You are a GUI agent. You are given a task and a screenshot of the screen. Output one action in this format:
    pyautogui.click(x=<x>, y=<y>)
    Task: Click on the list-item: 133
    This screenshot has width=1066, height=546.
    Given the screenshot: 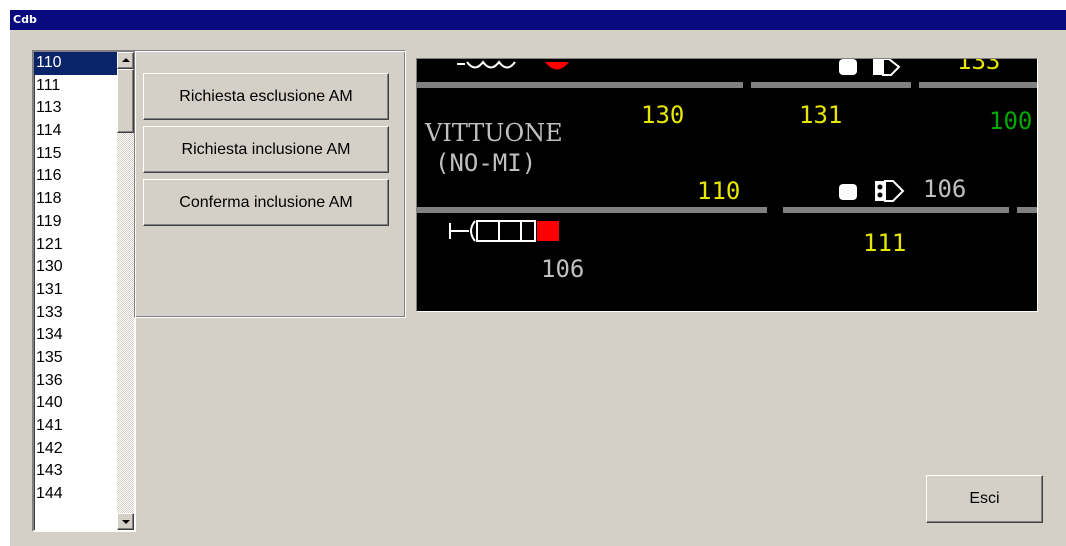 What is the action you would take?
    pyautogui.click(x=76, y=313)
    